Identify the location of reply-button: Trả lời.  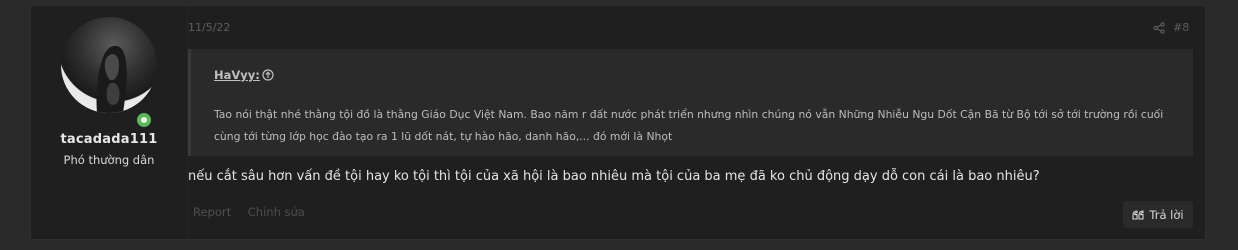
(1158, 214).